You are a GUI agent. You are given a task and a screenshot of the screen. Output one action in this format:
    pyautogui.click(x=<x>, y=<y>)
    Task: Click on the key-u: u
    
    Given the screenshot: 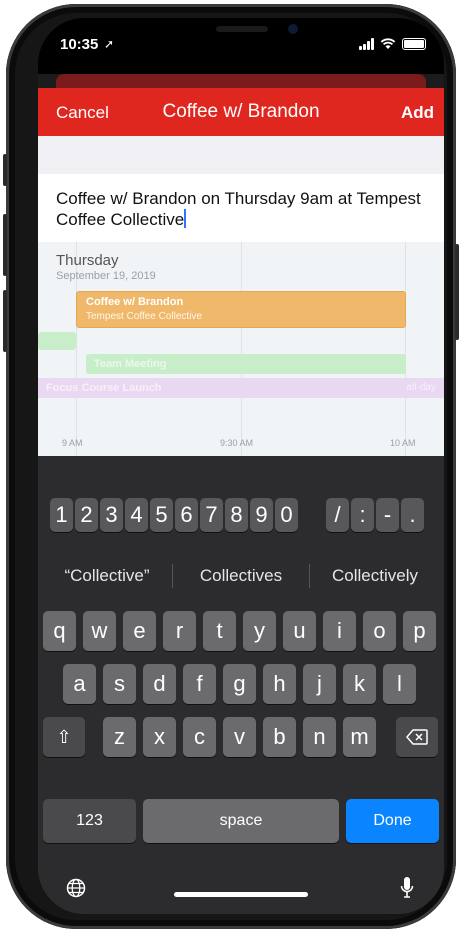 What is the action you would take?
    pyautogui.click(x=299, y=631)
    